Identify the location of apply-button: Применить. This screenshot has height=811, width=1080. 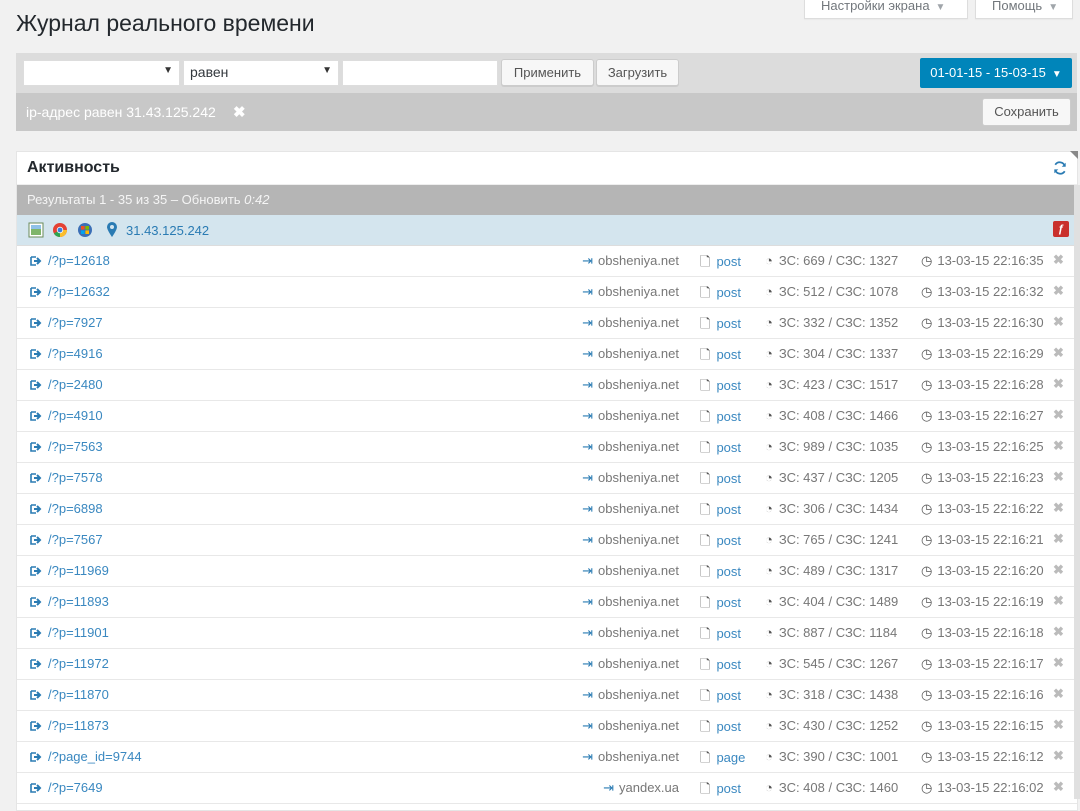
(547, 72).